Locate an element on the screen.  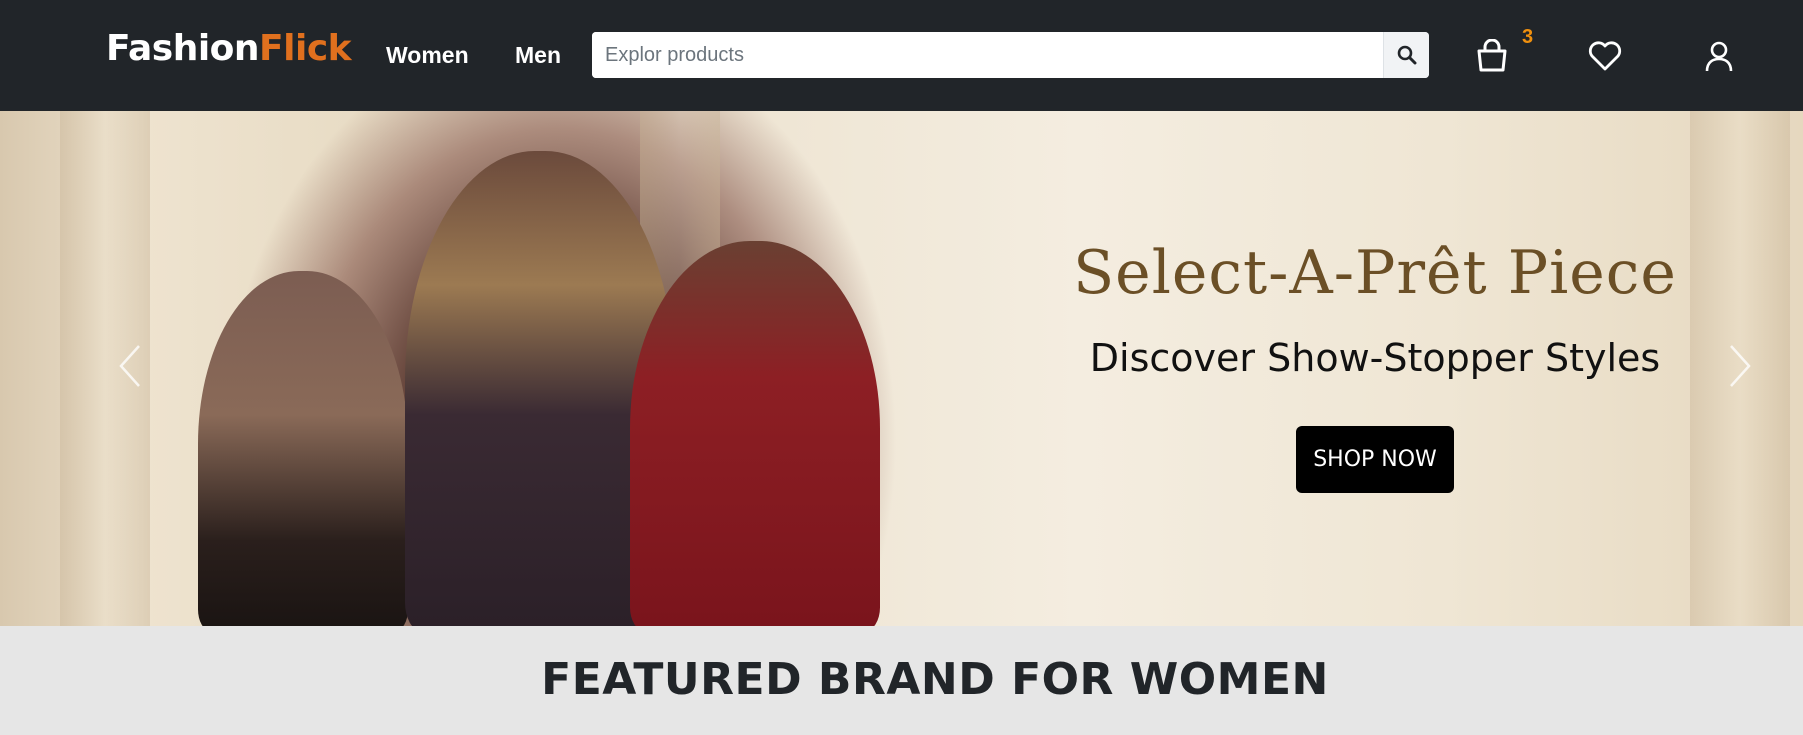
account-button is located at coordinates (1719, 56).